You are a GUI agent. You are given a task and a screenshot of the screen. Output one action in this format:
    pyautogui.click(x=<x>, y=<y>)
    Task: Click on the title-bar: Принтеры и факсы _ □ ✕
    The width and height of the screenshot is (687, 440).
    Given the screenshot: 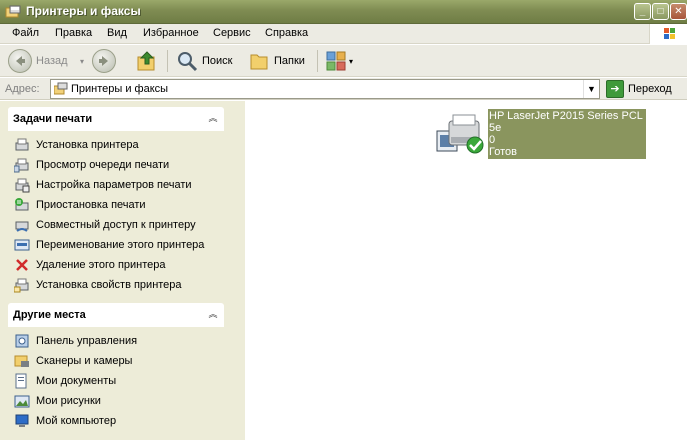 What is the action you would take?
    pyautogui.click(x=343, y=12)
    